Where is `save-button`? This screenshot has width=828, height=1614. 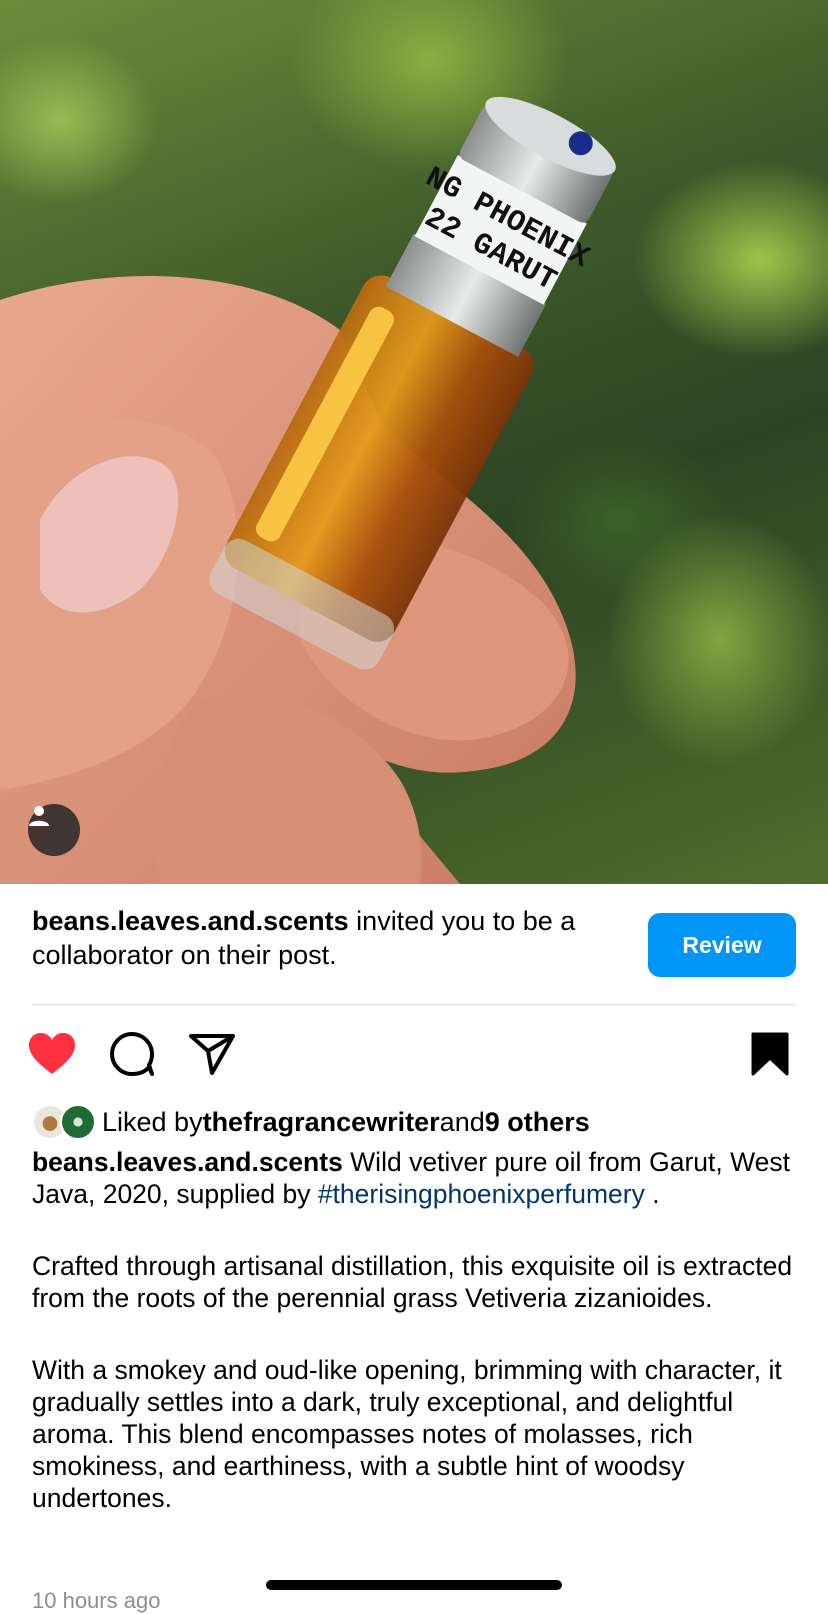
save-button is located at coordinates (770, 1054).